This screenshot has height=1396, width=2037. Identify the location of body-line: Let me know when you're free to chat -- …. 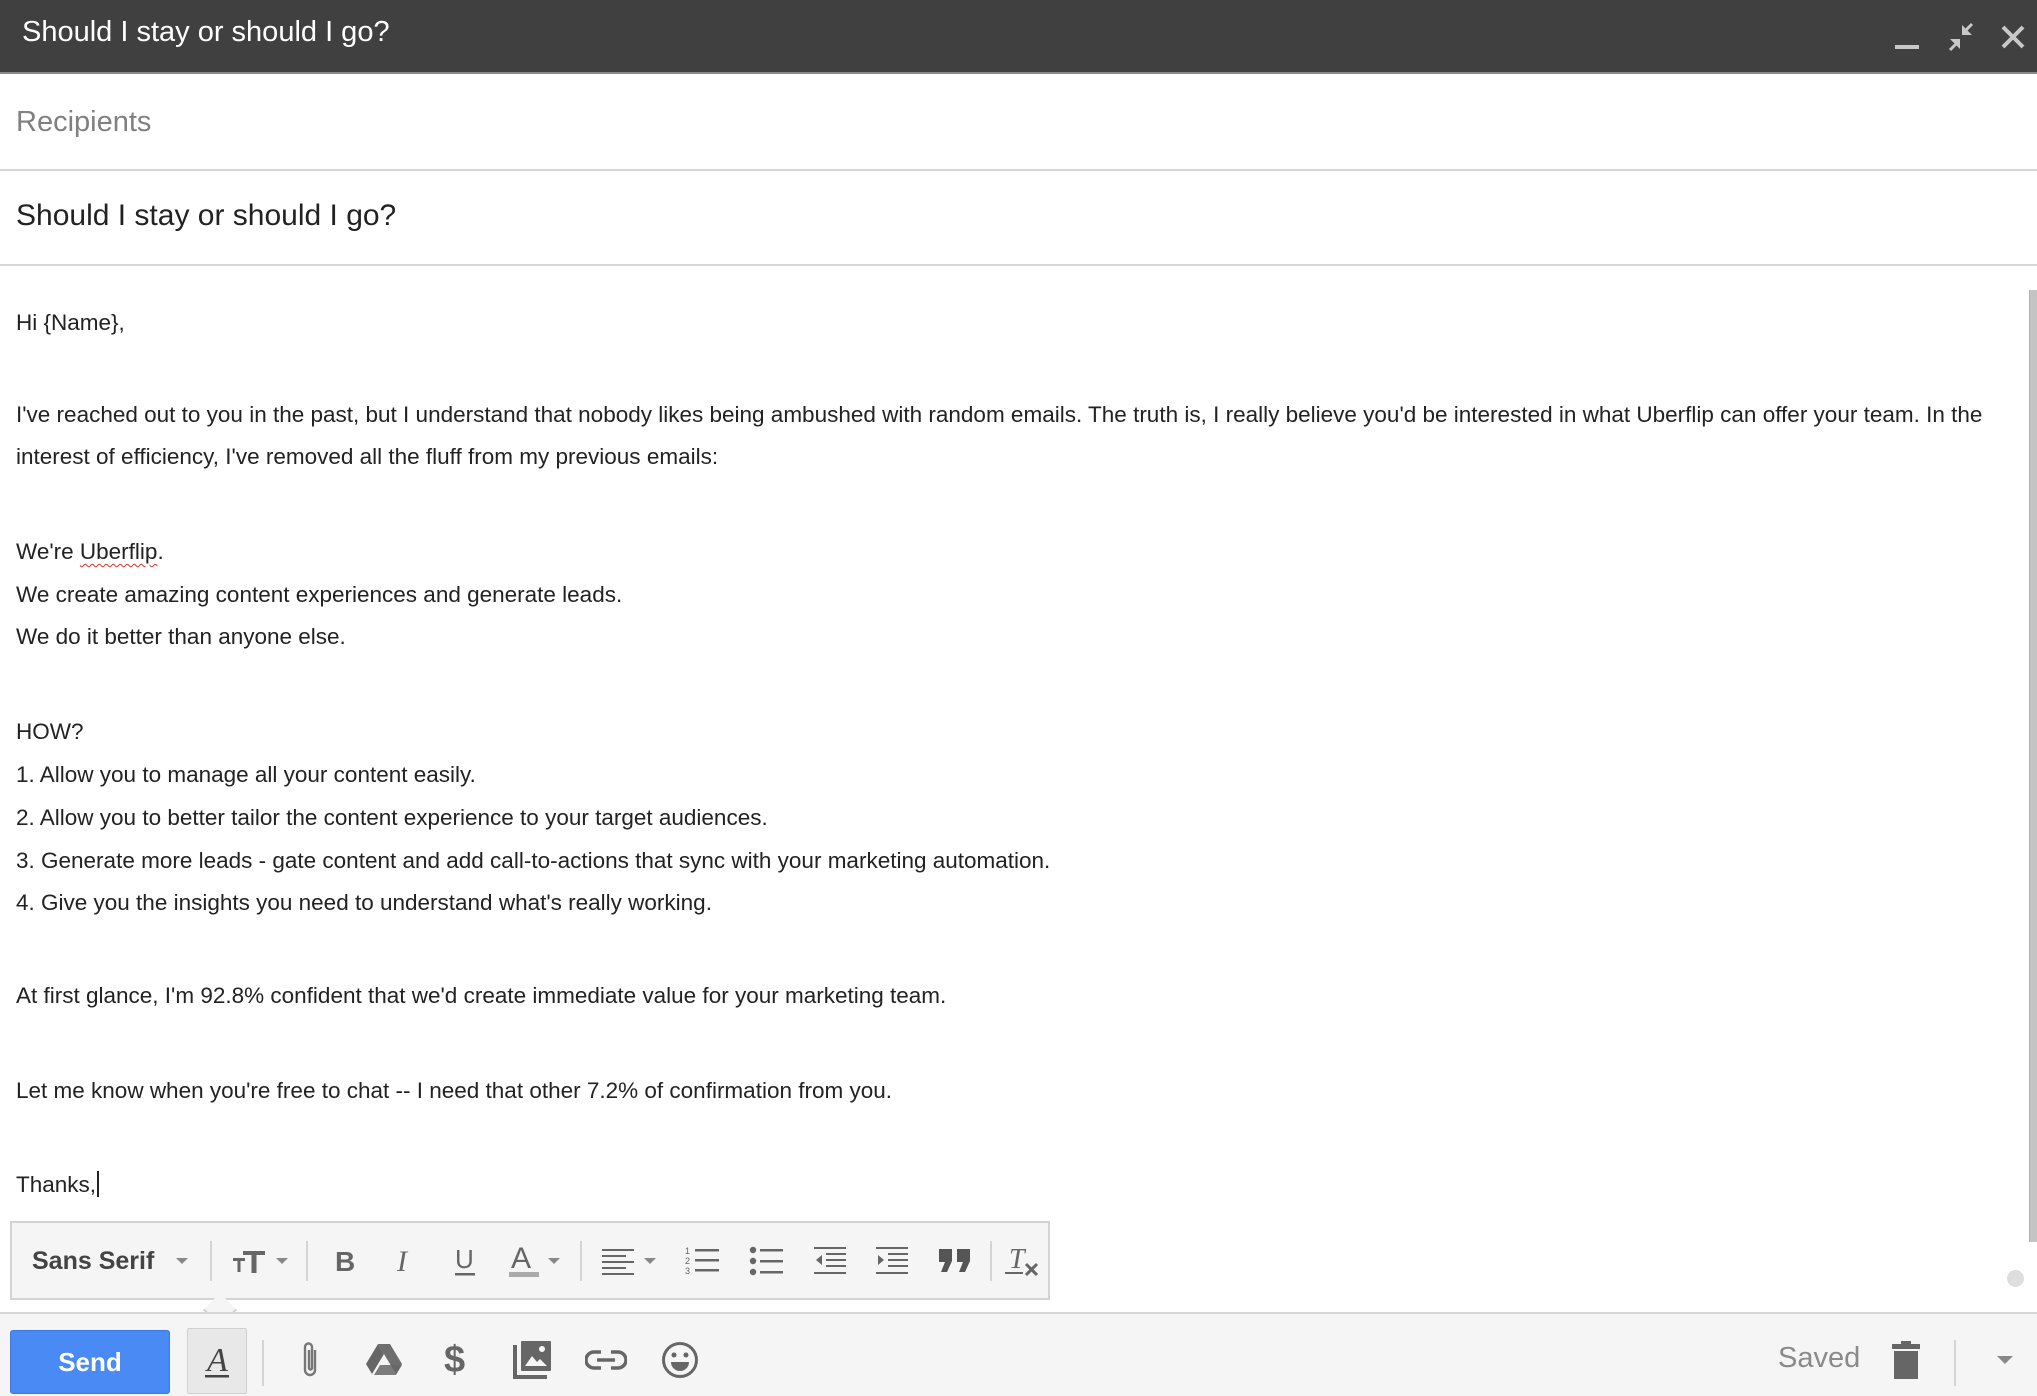
(454, 1090).